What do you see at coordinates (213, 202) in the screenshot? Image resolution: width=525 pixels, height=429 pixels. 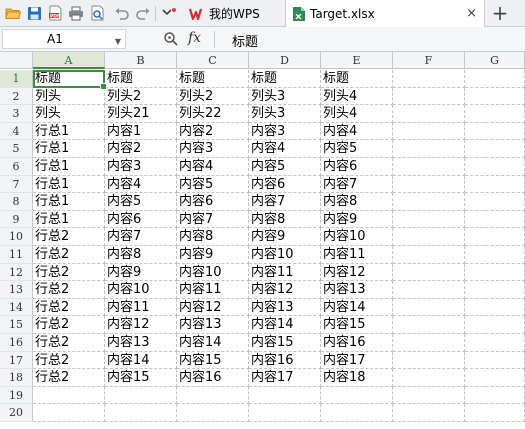 I see `cell-c8: 内容6` at bounding box center [213, 202].